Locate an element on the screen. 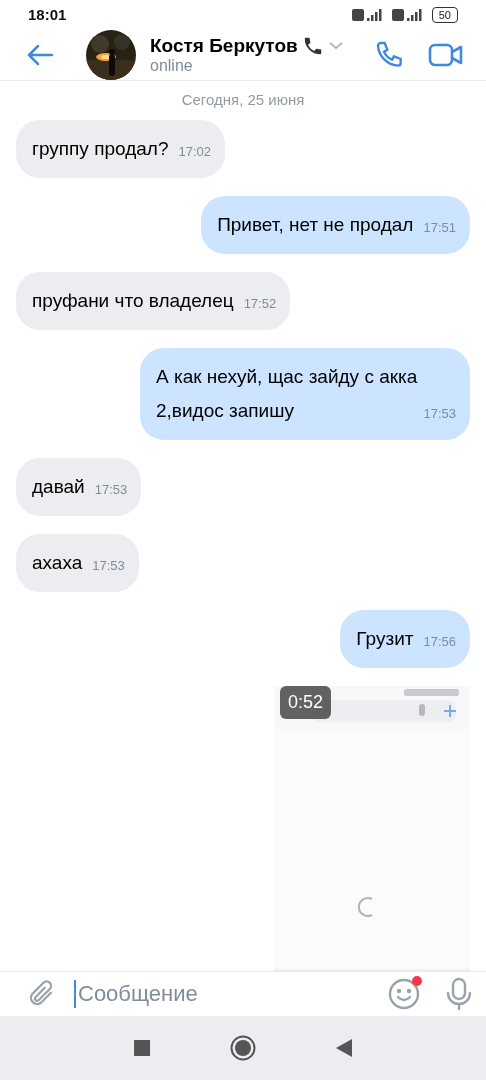 The height and width of the screenshot is (1080, 486). message-text: А как нехуй, щас зайду с акка 2,видос запишу is located at coordinates (287, 393).